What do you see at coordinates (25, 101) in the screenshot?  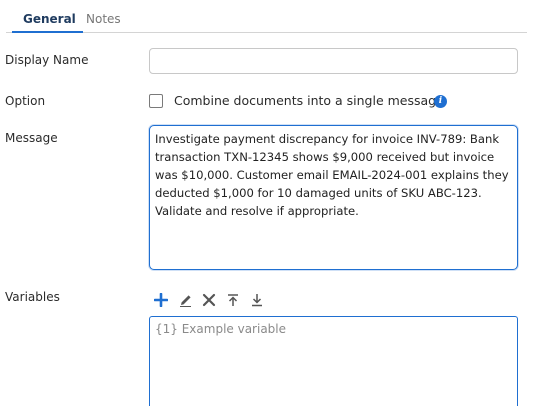 I see `option-label: Option` at bounding box center [25, 101].